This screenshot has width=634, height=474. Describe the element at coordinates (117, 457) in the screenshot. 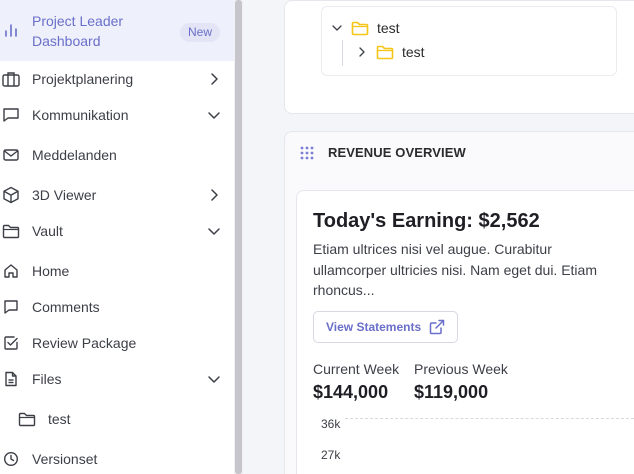

I see `sidebar-item-versionset: Versionset` at that location.